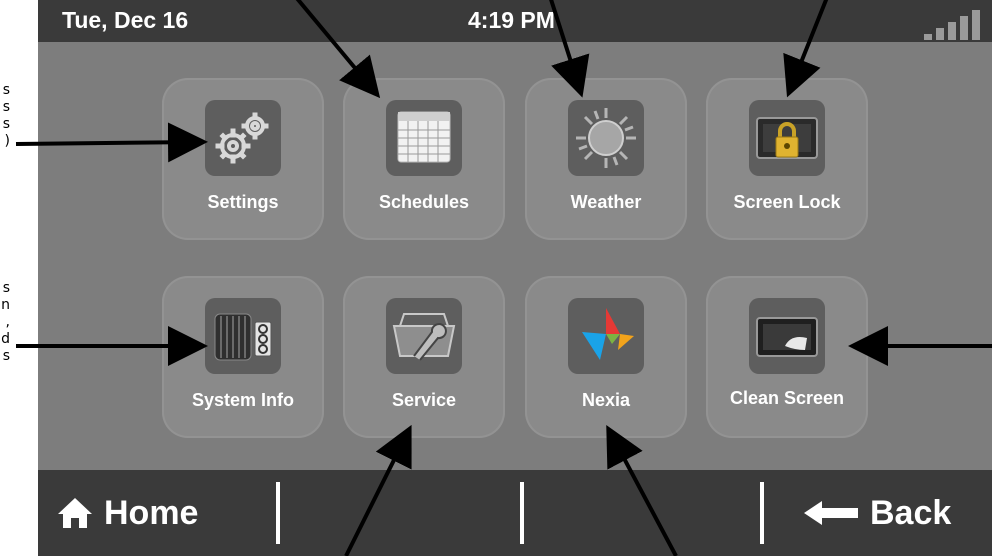 This screenshot has width=992, height=556. I want to click on gears-icon, so click(243, 138).